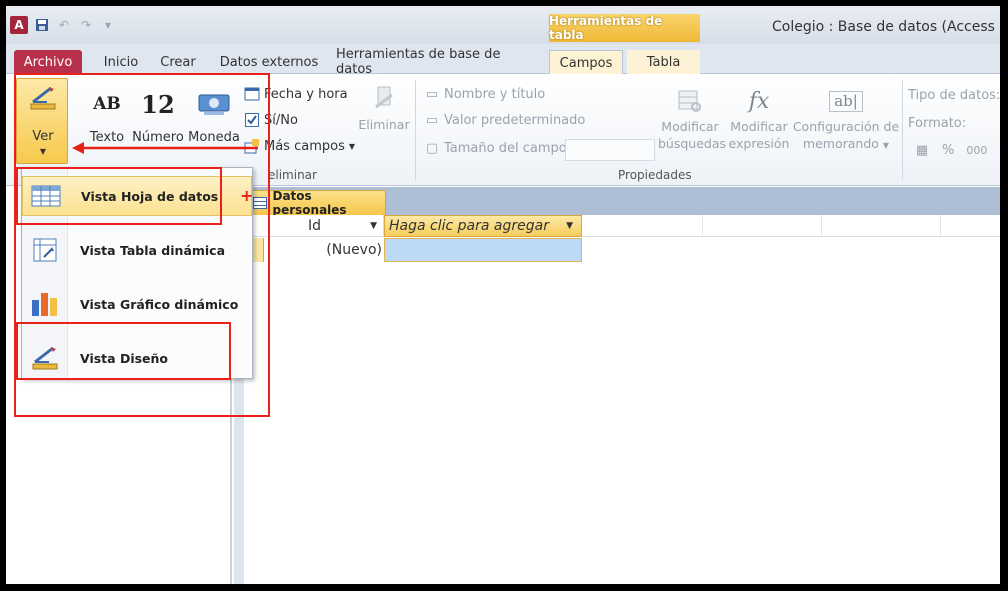 The image size is (1008, 591). What do you see at coordinates (45, 250) in the screenshot?
I see `pivot-table-icon` at bounding box center [45, 250].